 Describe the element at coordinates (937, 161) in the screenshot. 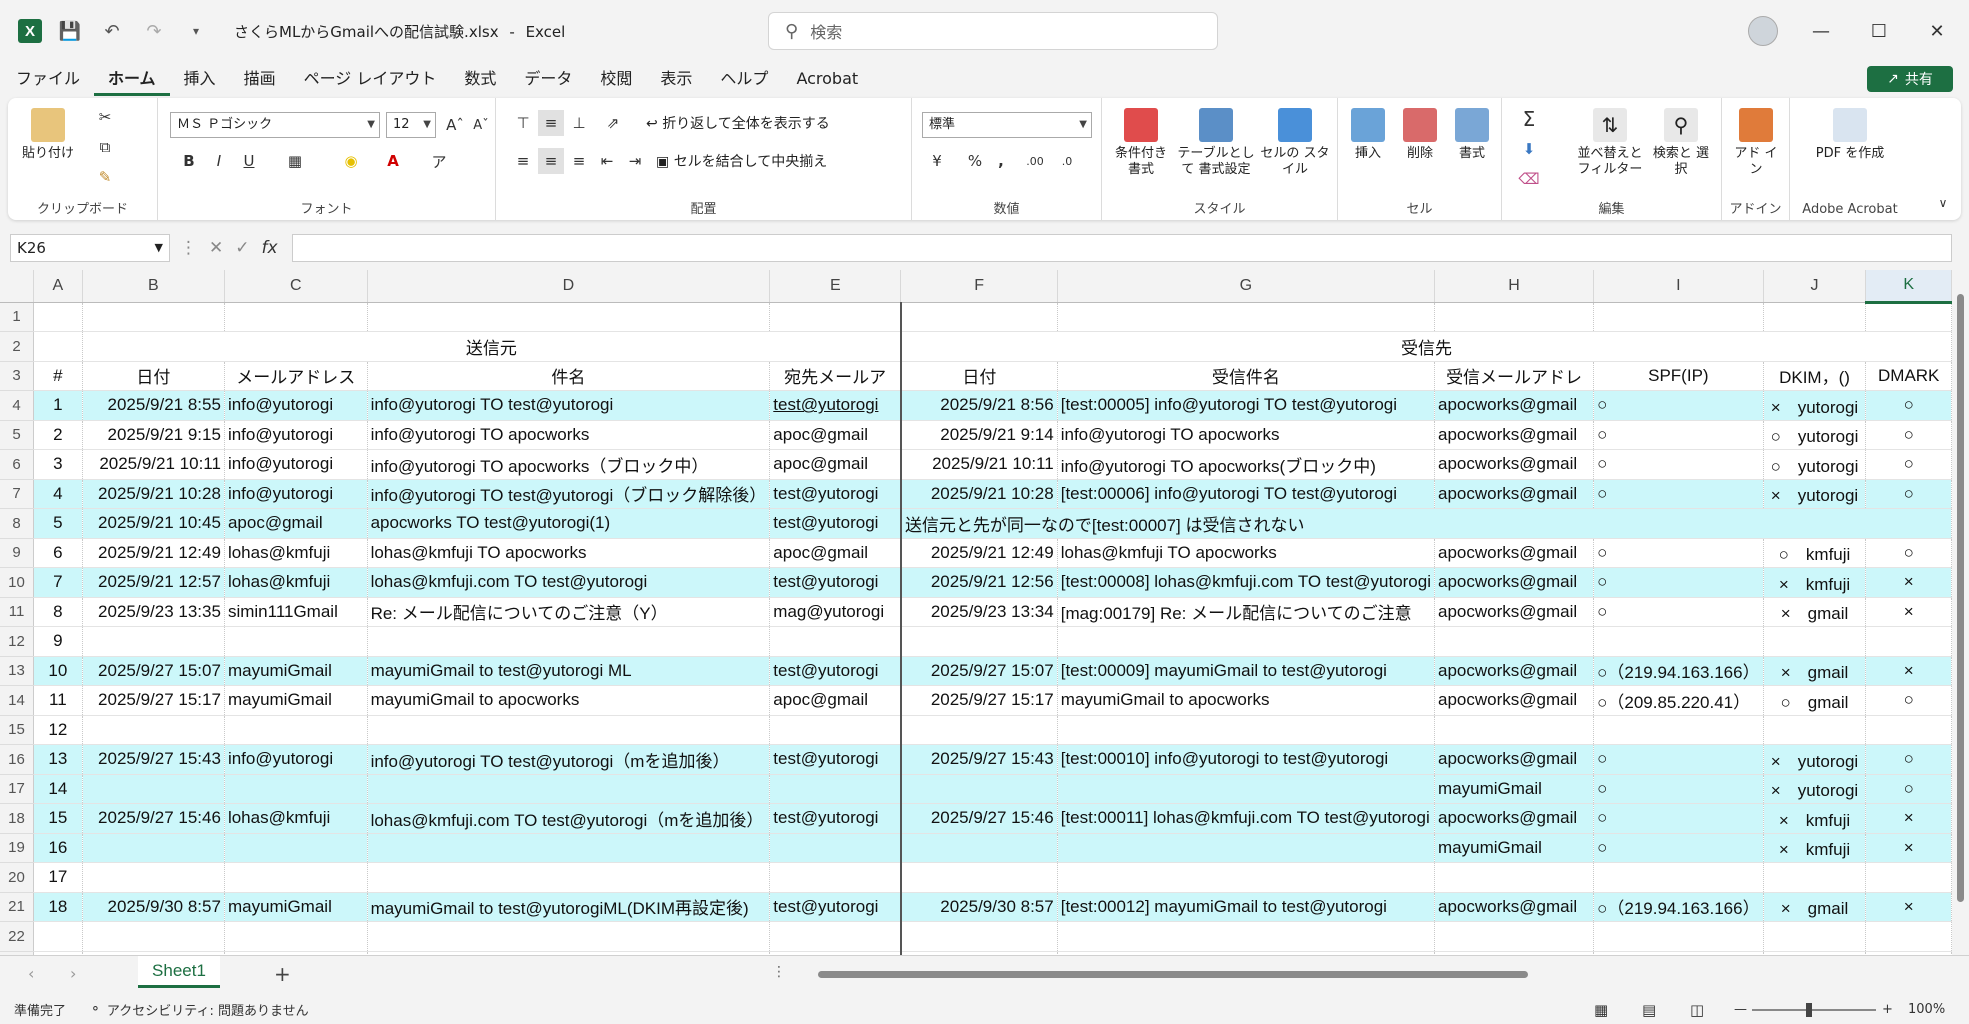

I see `currency-icon: ¥` at that location.